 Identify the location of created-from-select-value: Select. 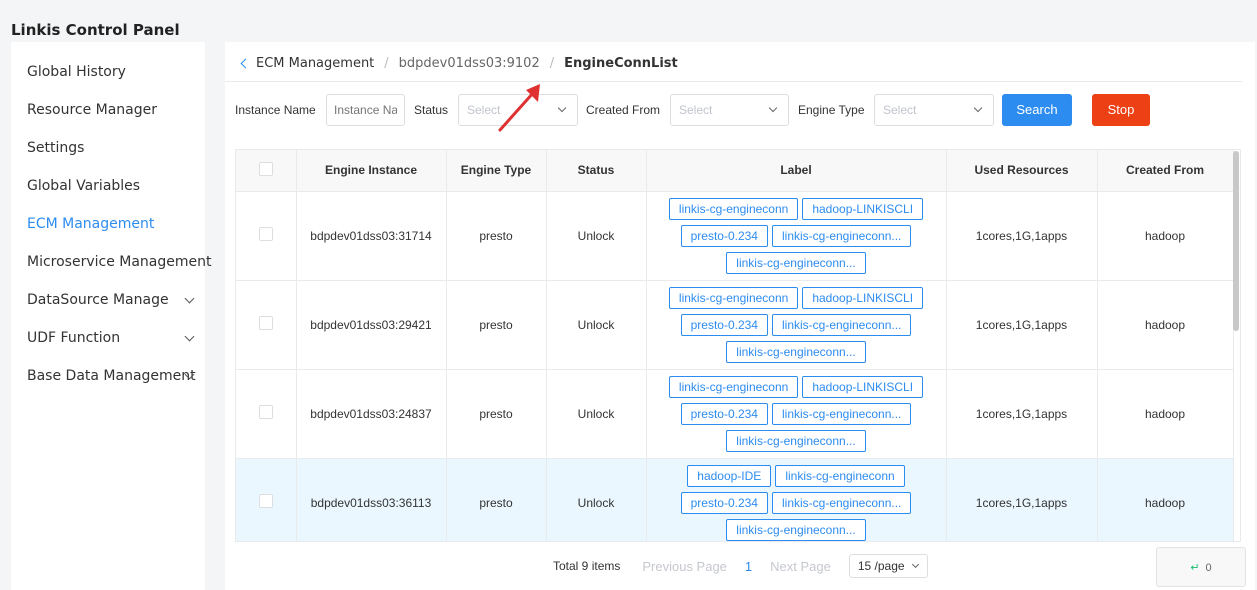
(696, 110).